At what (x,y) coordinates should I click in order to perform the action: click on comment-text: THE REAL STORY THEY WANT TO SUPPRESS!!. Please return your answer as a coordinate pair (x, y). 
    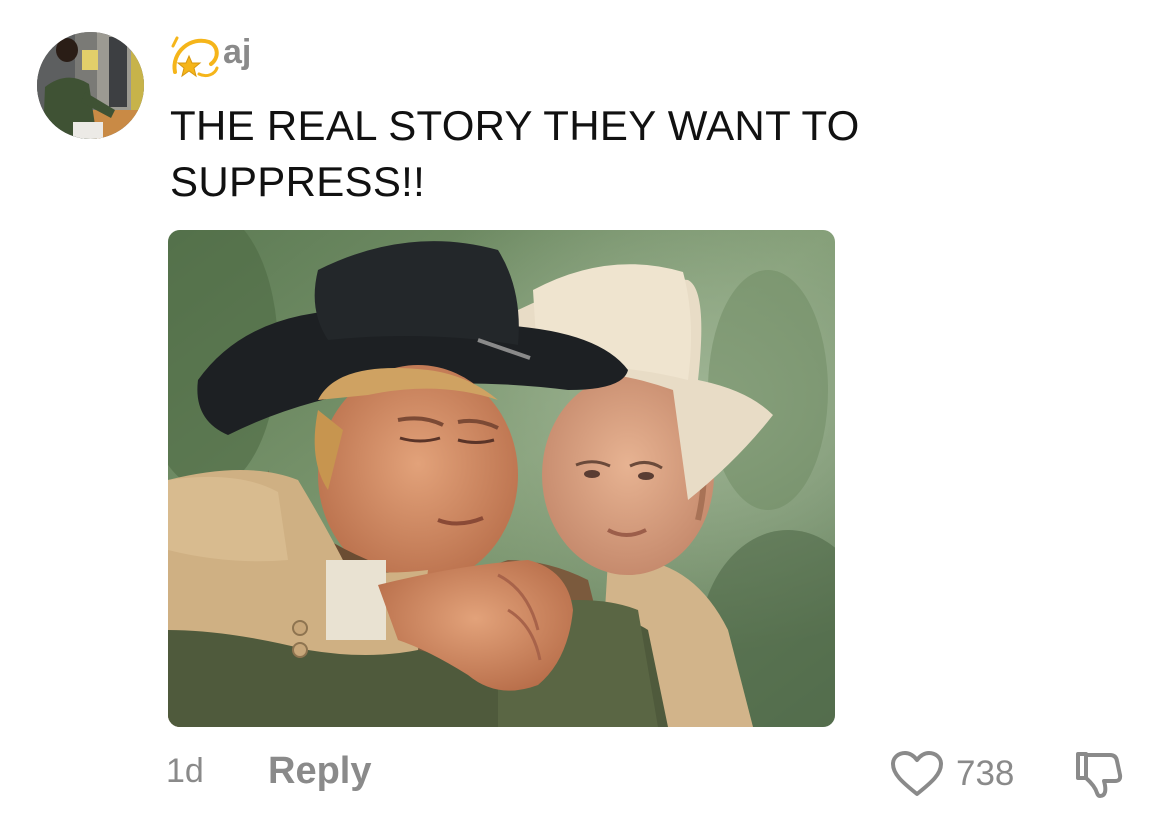
    Looking at the image, I should click on (515, 153).